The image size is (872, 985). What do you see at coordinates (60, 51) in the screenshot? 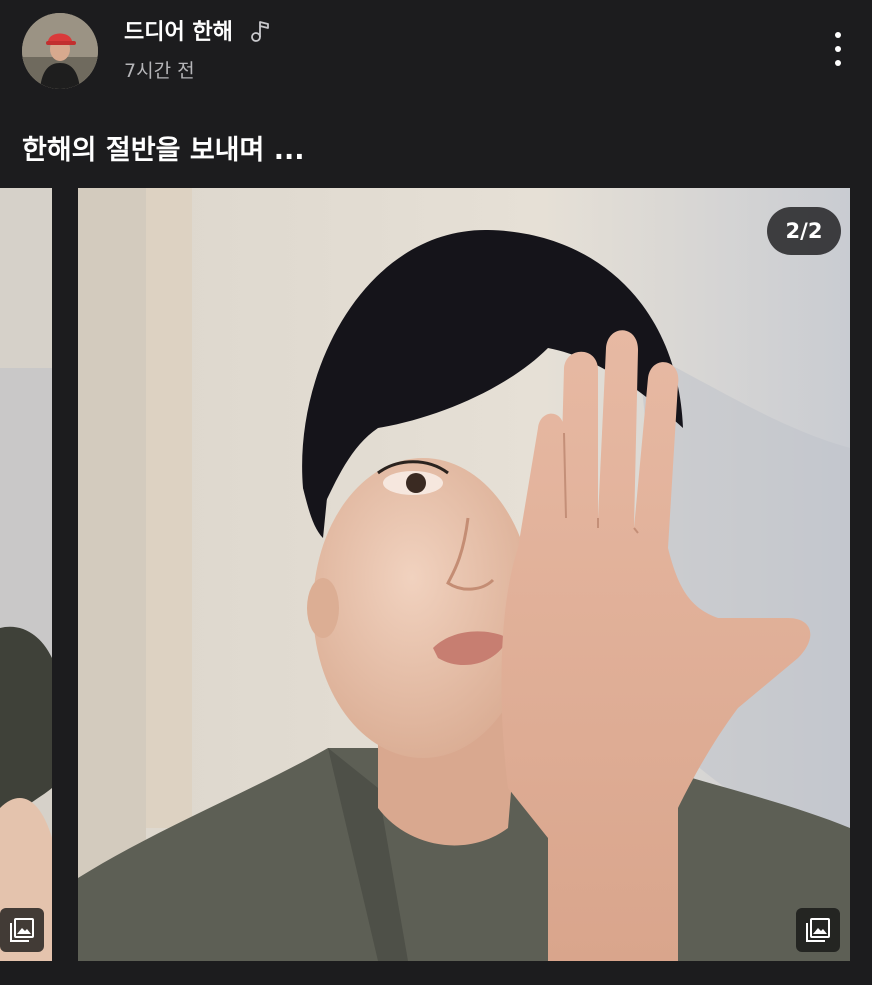
I see `avatar` at bounding box center [60, 51].